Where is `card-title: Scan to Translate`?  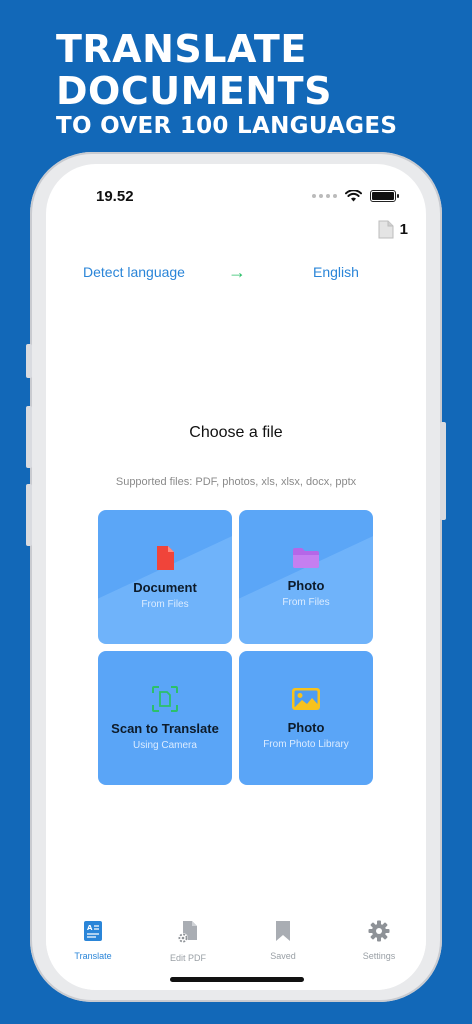 card-title: Scan to Translate is located at coordinates (165, 728).